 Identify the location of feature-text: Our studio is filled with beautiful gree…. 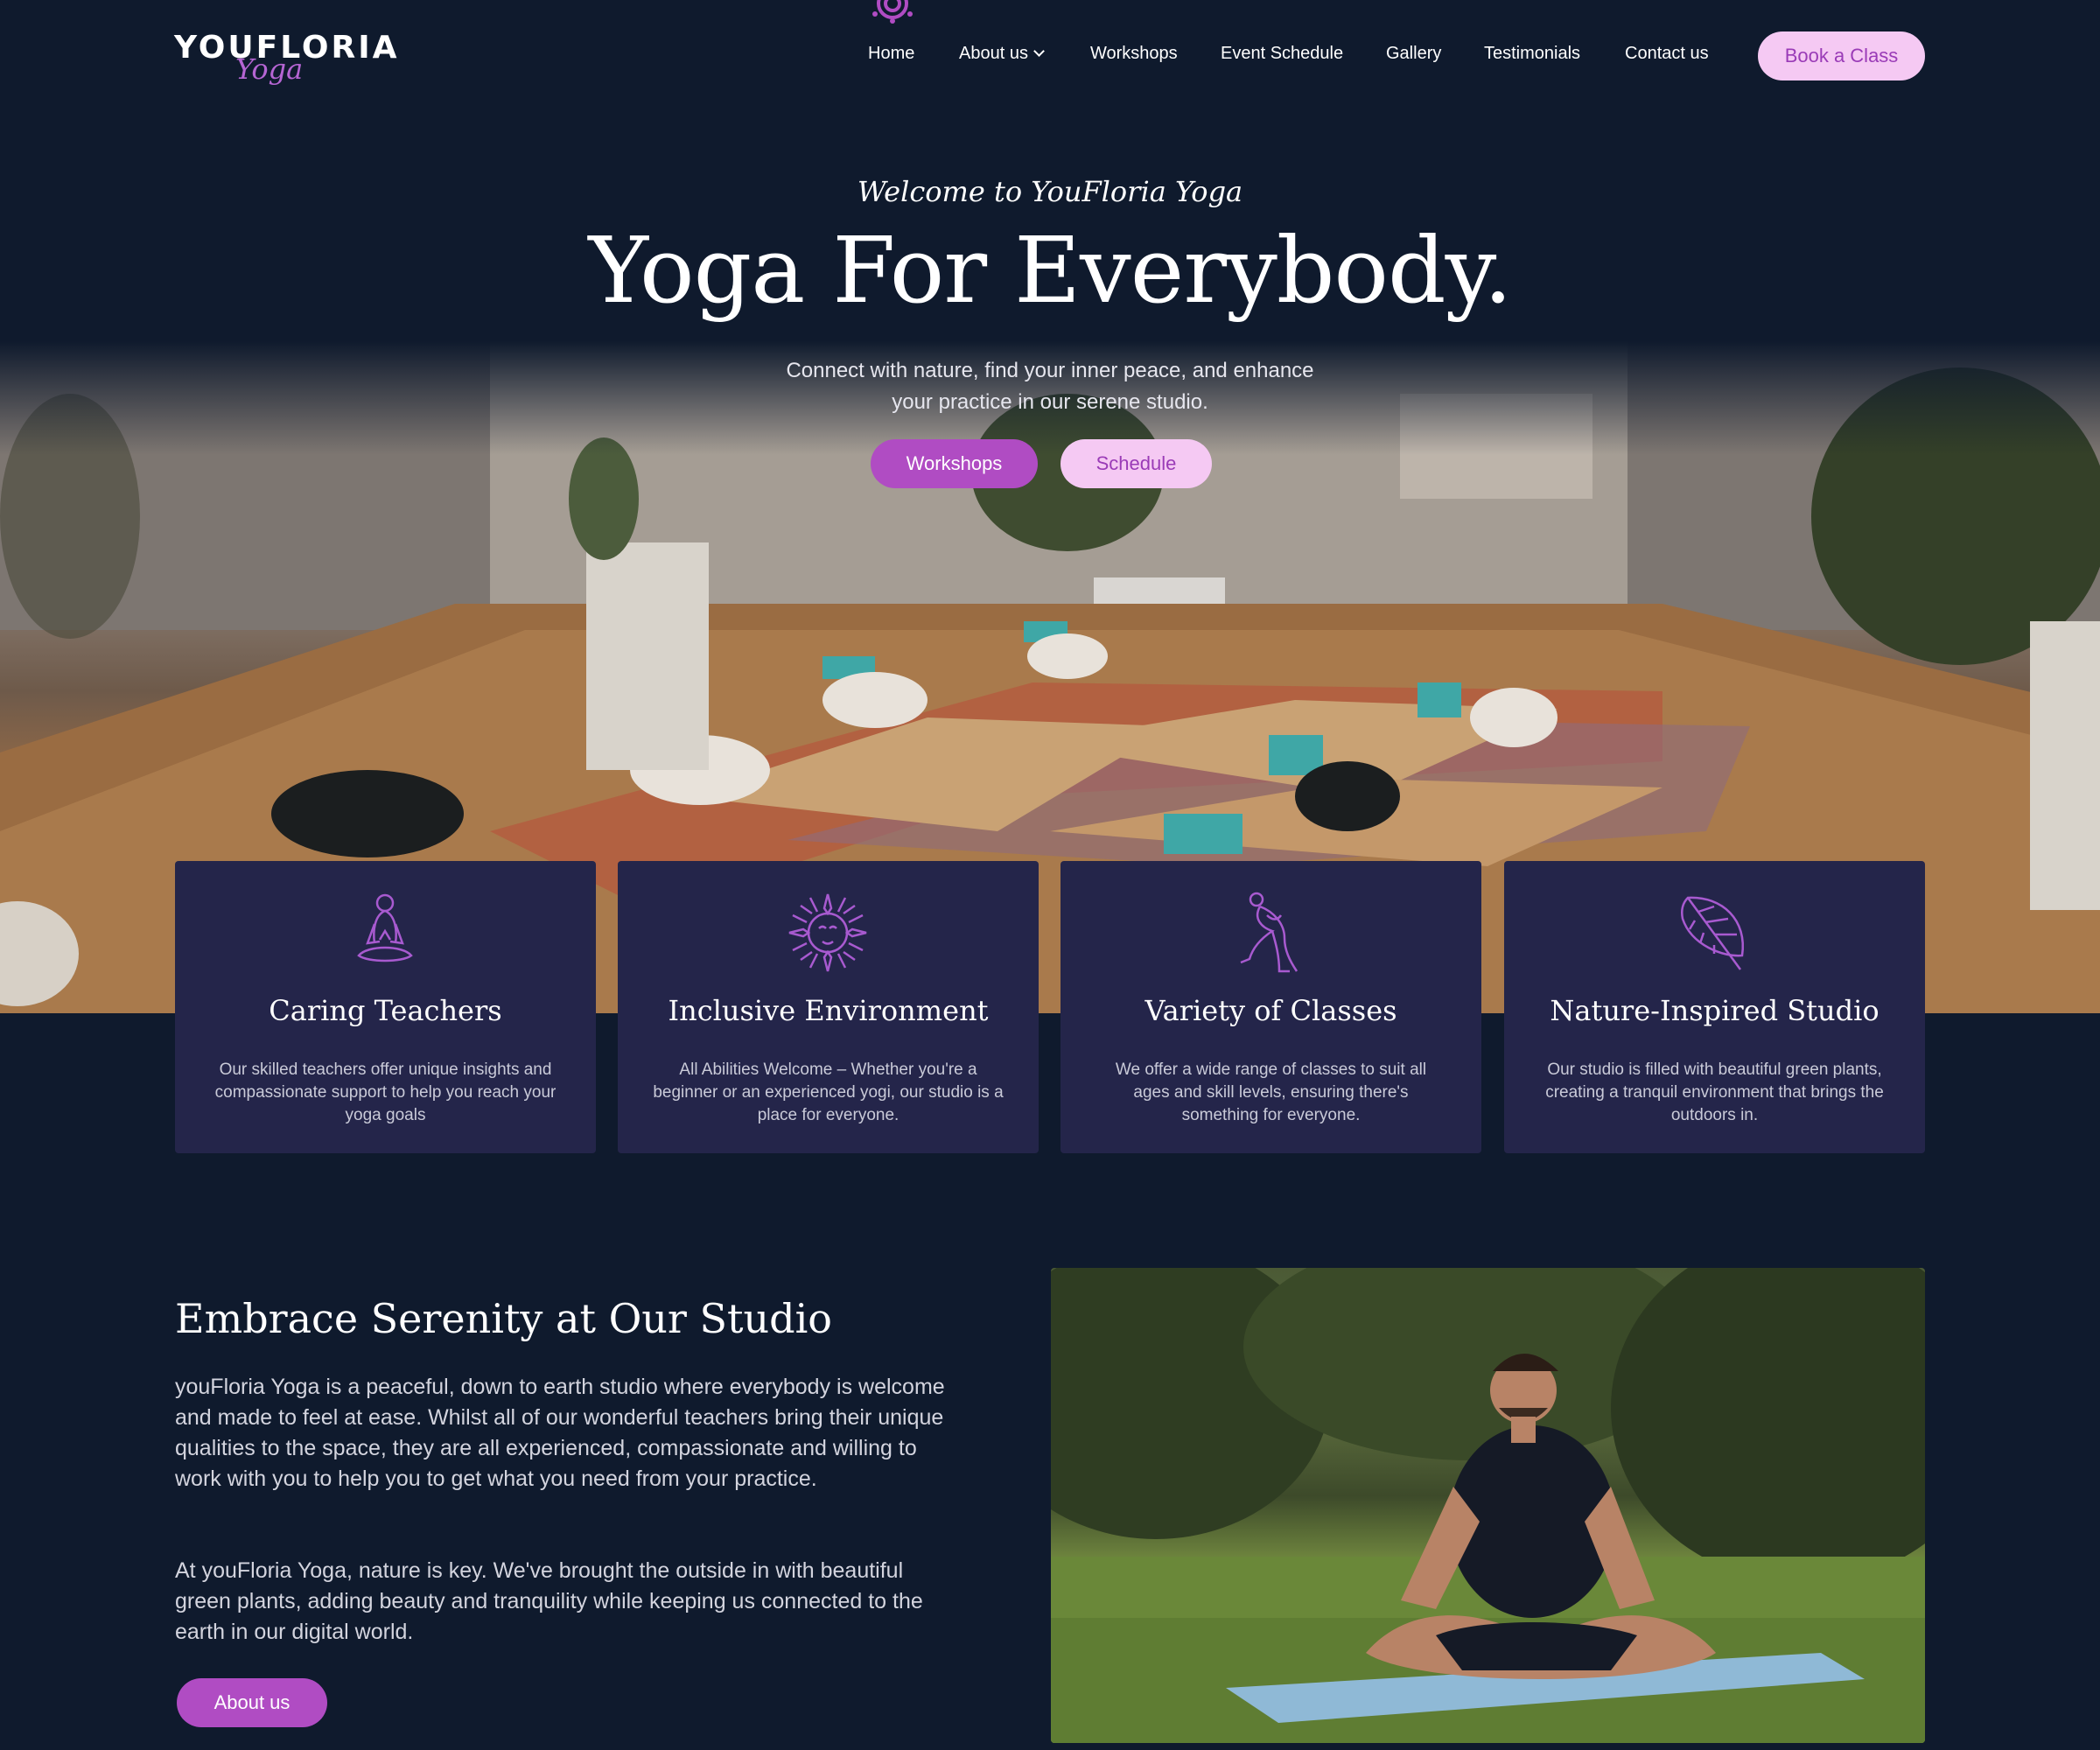
(1714, 1092).